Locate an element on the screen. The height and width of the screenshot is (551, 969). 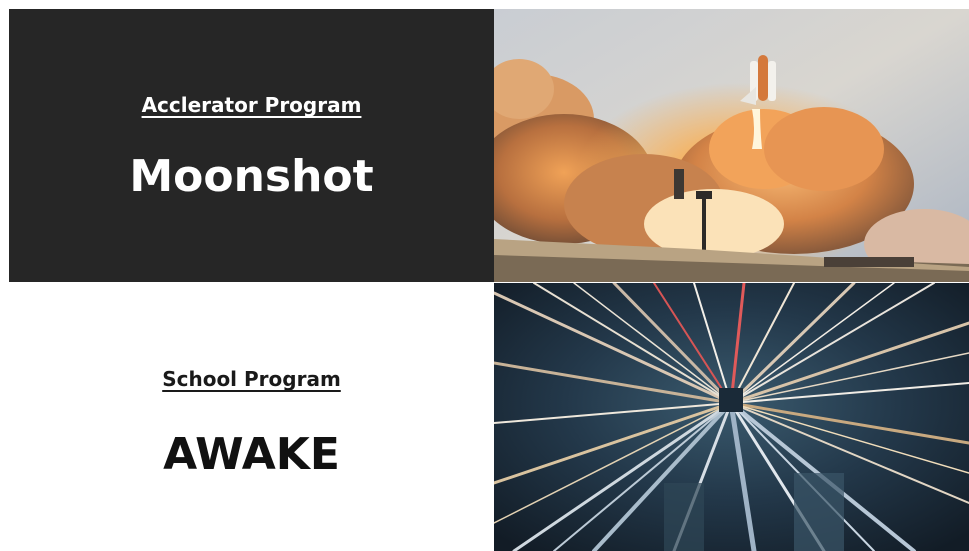
moonshot-program-label: Acclerator Program is located at coordinates (251, 105).